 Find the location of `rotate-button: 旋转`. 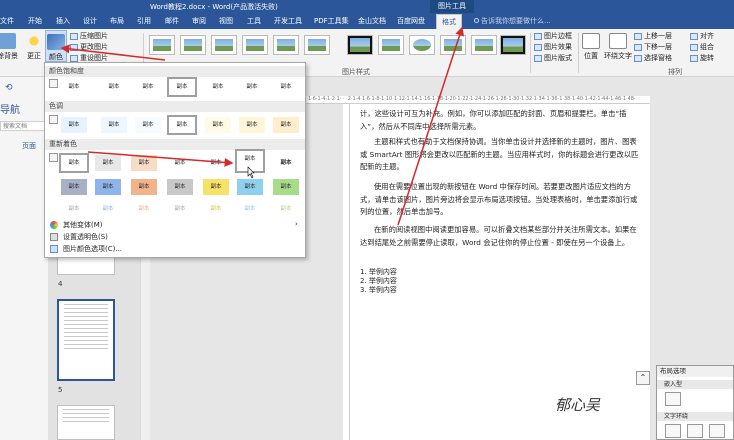

rotate-button: 旋转 is located at coordinates (702, 58).